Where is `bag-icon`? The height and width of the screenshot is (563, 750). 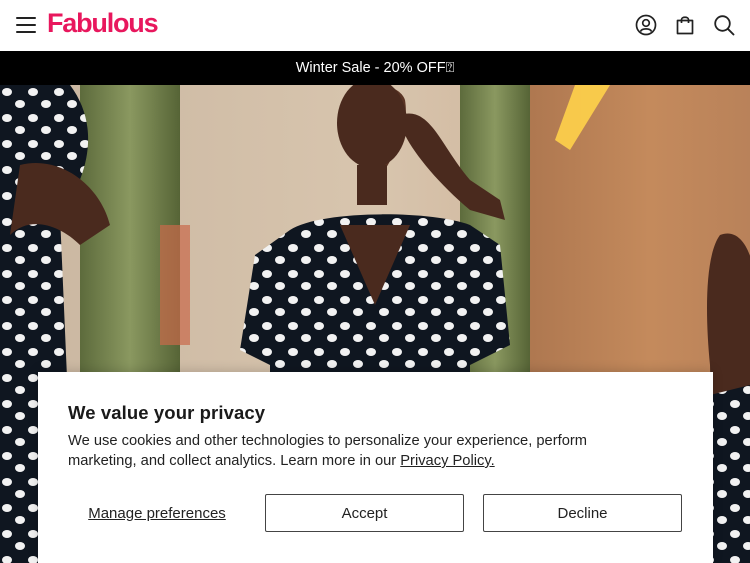
bag-icon is located at coordinates (685, 25).